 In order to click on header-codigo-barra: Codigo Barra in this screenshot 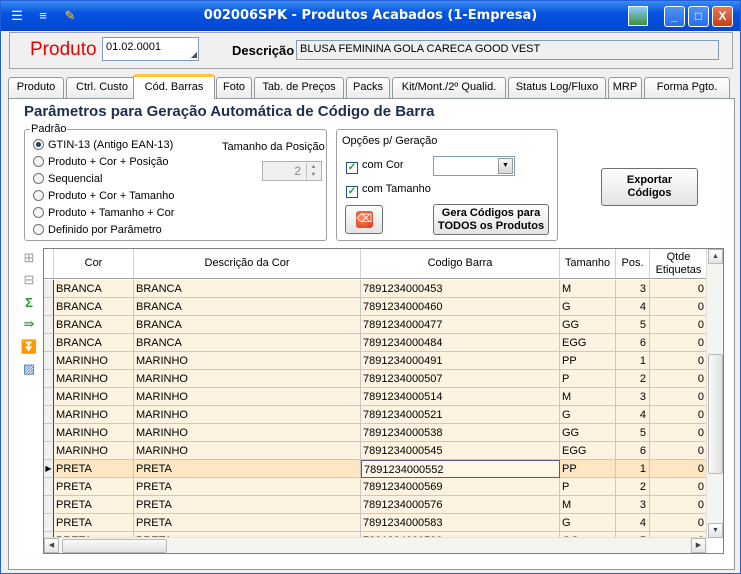, I will do `click(460, 263)`.